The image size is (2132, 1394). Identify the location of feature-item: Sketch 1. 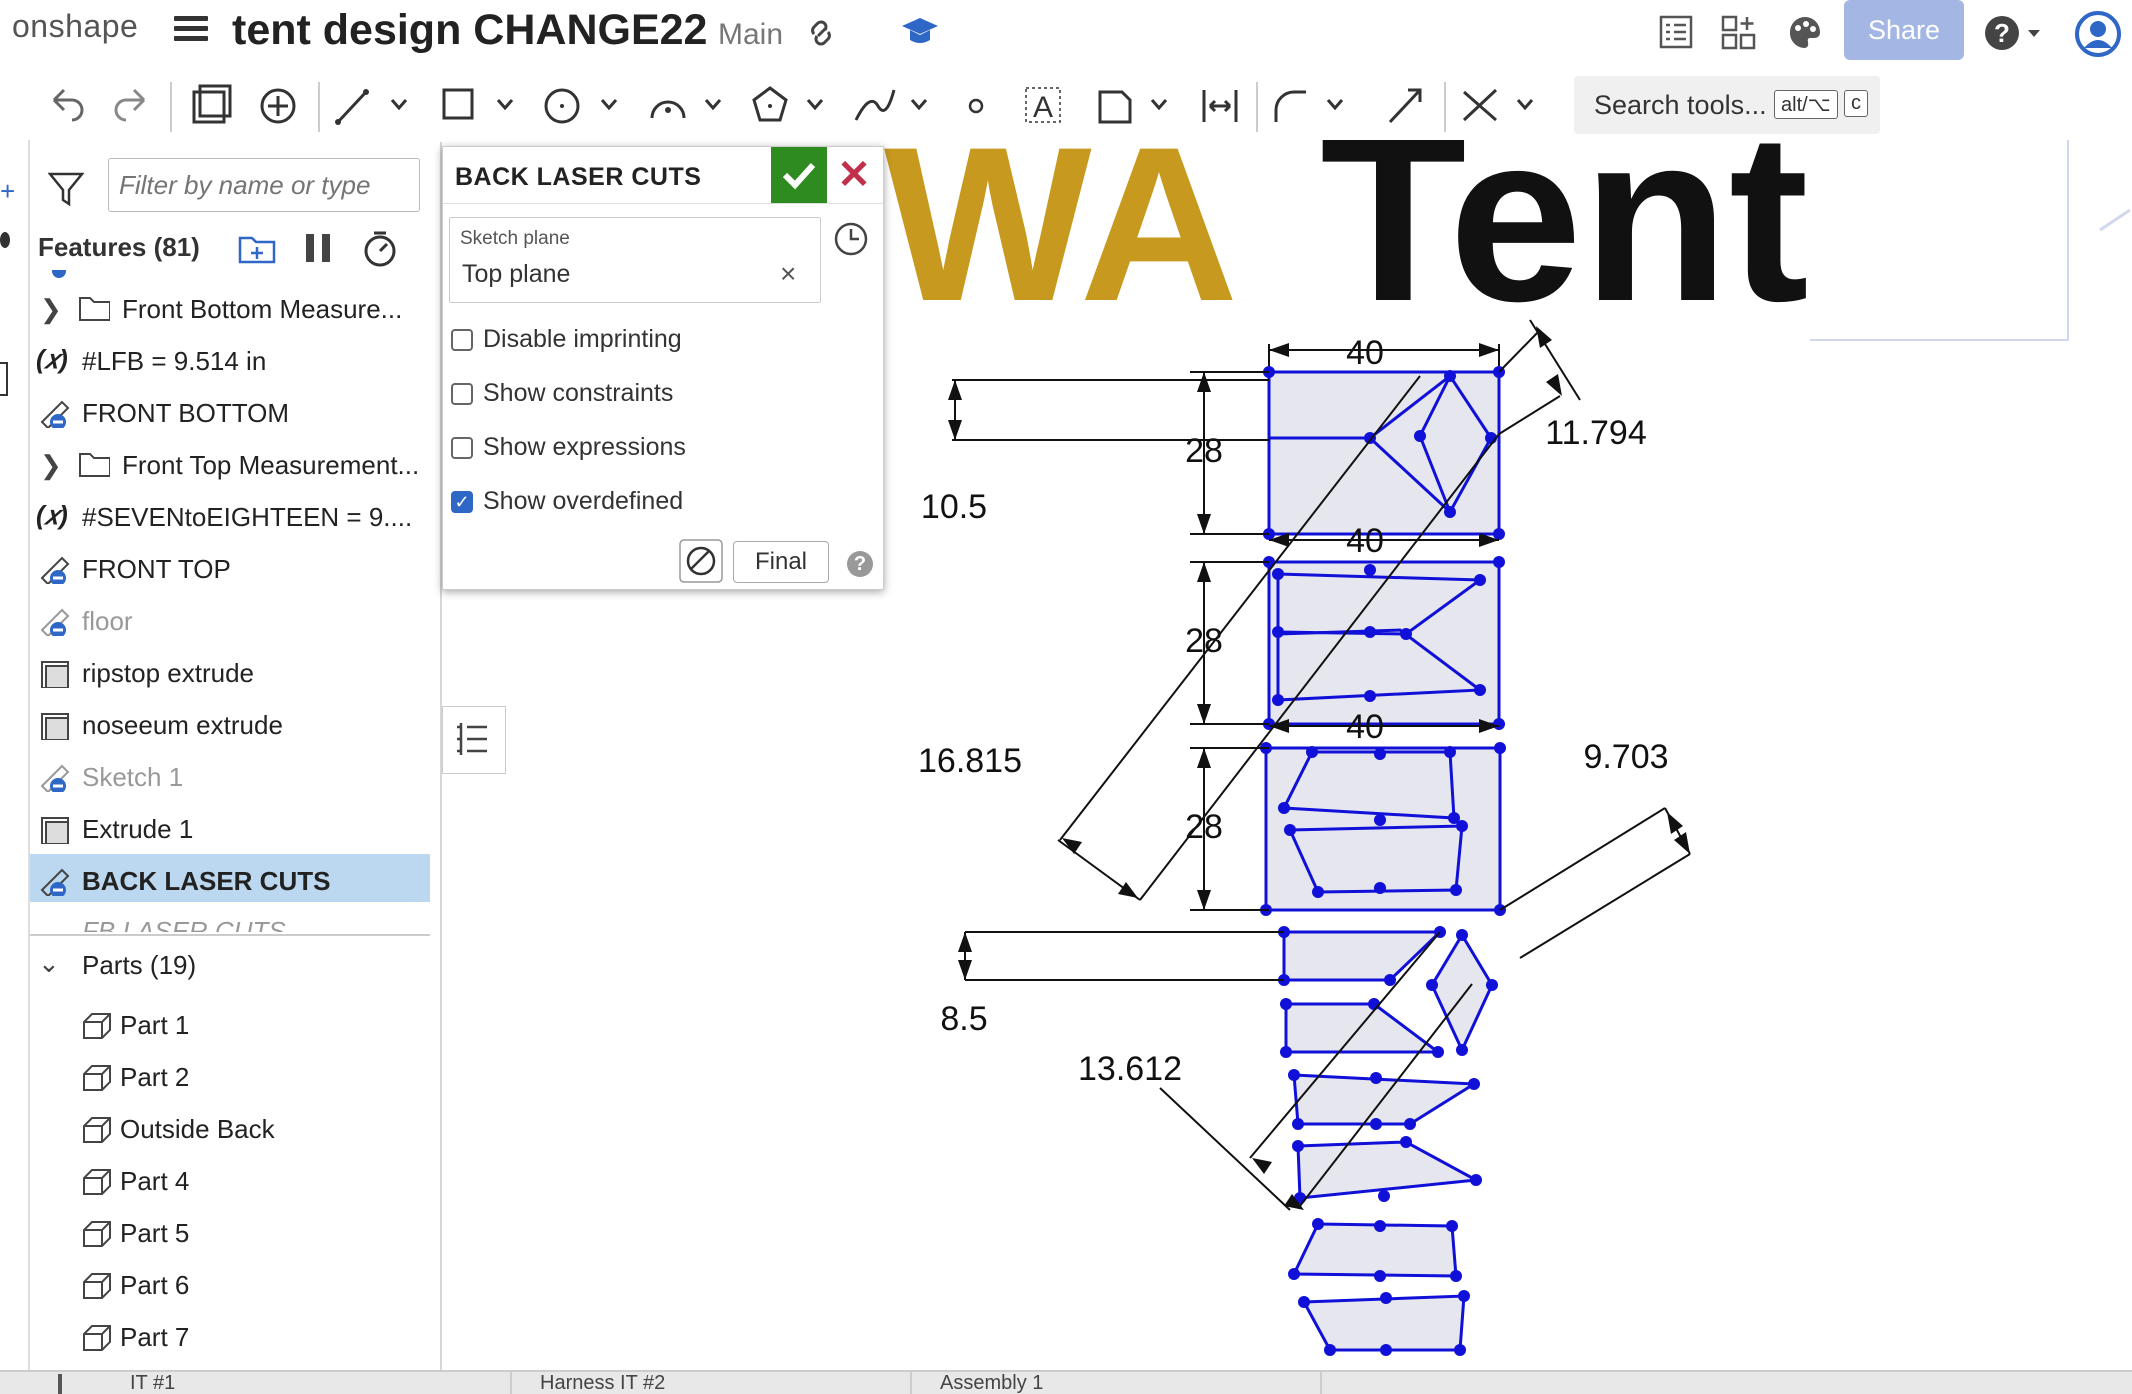
(230, 776).